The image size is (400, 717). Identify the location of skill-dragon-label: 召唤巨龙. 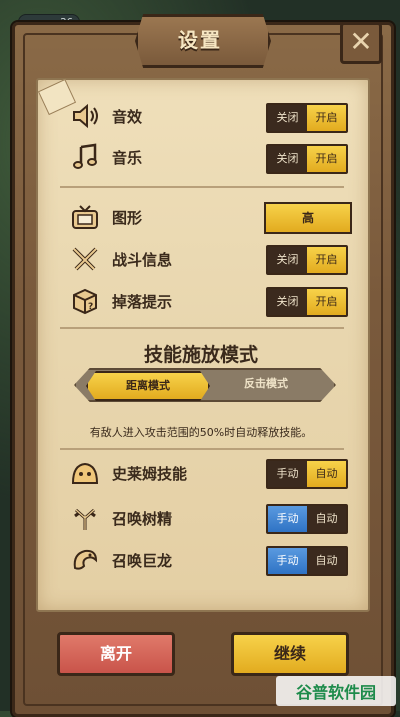
(142, 561).